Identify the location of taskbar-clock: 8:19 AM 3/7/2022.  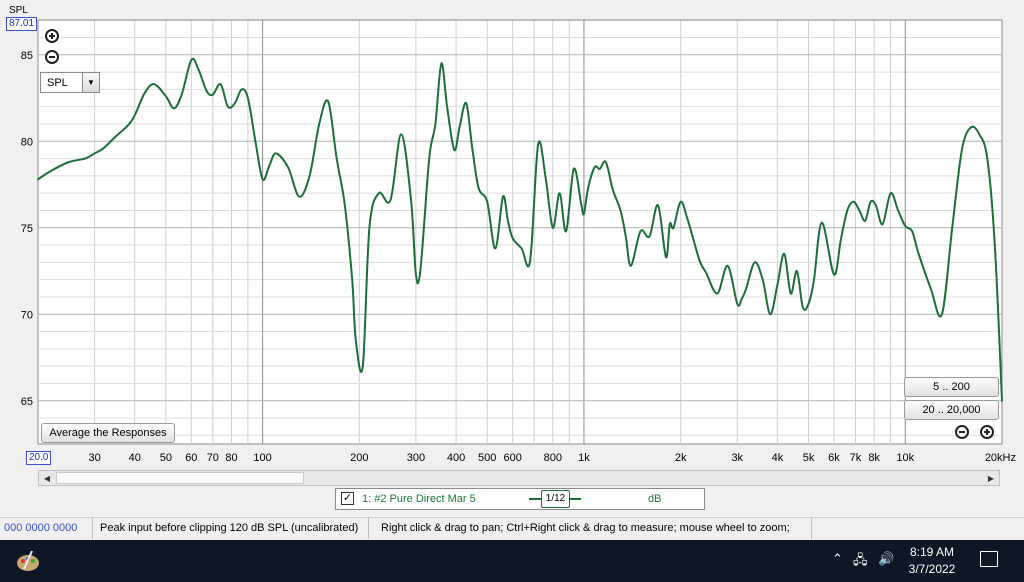
(932, 561).